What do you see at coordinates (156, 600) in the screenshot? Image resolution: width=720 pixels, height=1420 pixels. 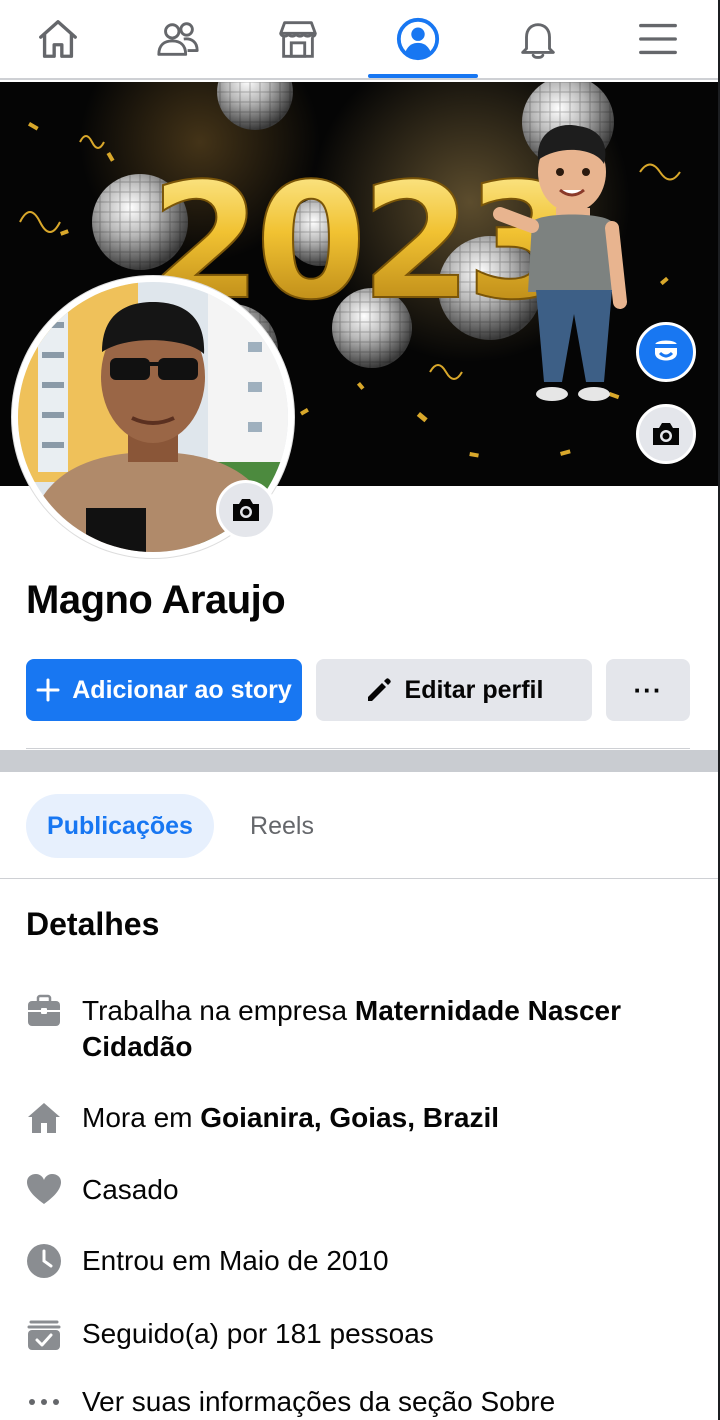 I see `profile-name: Magno Araujo` at bounding box center [156, 600].